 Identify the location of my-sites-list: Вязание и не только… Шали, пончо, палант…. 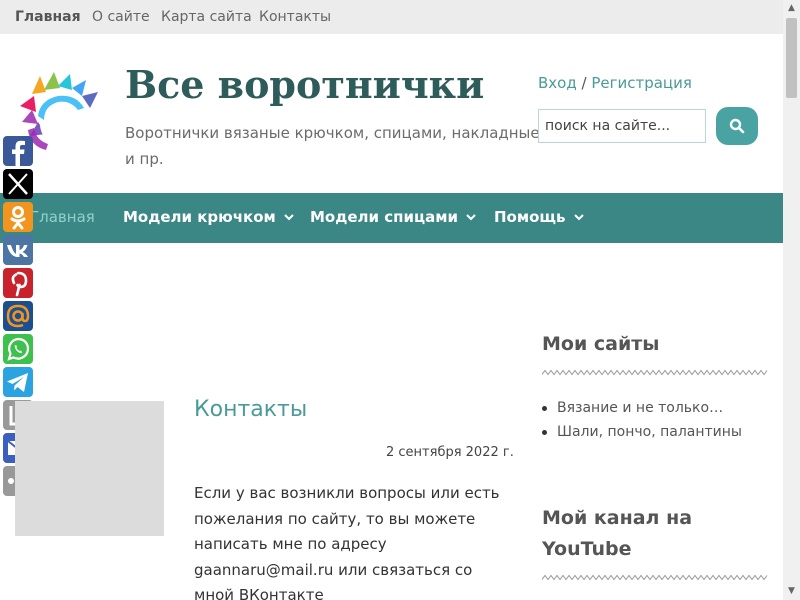
(642, 420).